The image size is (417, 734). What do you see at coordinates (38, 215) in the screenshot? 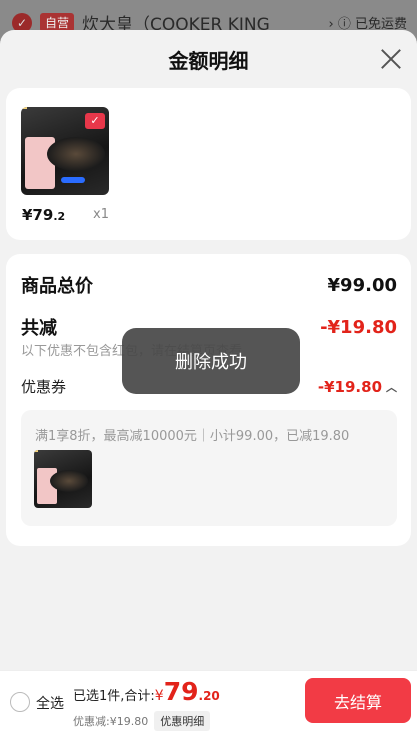
I see `price-integer: ¥79` at bounding box center [38, 215].